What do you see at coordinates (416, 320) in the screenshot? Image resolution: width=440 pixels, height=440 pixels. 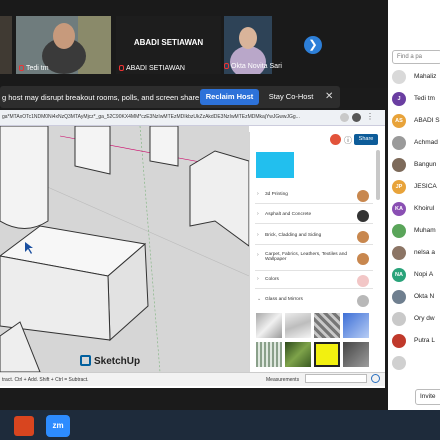 I see `participant-item: Ory dw` at bounding box center [416, 320].